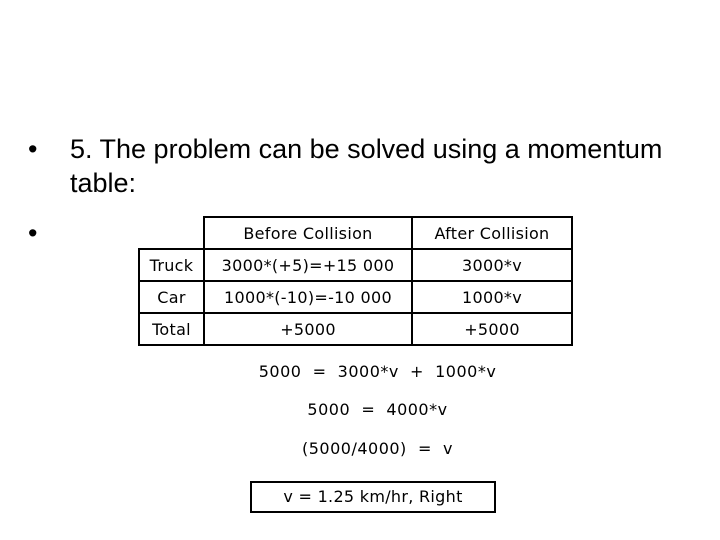 The image size is (720, 540). I want to click on table-row: Truck 3000*(+5)=+15 000 3000*v, so click(355, 265).